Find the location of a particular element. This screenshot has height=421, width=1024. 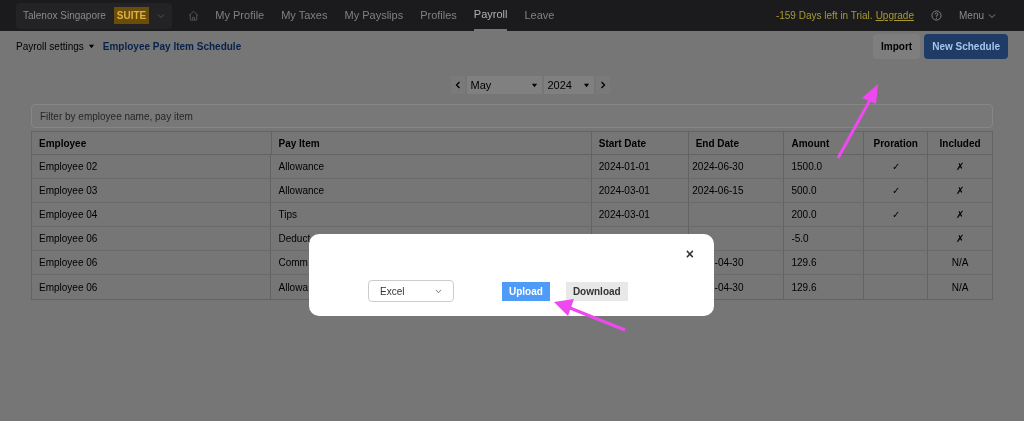

filter-field: Filter by employee name, pay item is located at coordinates (512, 116).